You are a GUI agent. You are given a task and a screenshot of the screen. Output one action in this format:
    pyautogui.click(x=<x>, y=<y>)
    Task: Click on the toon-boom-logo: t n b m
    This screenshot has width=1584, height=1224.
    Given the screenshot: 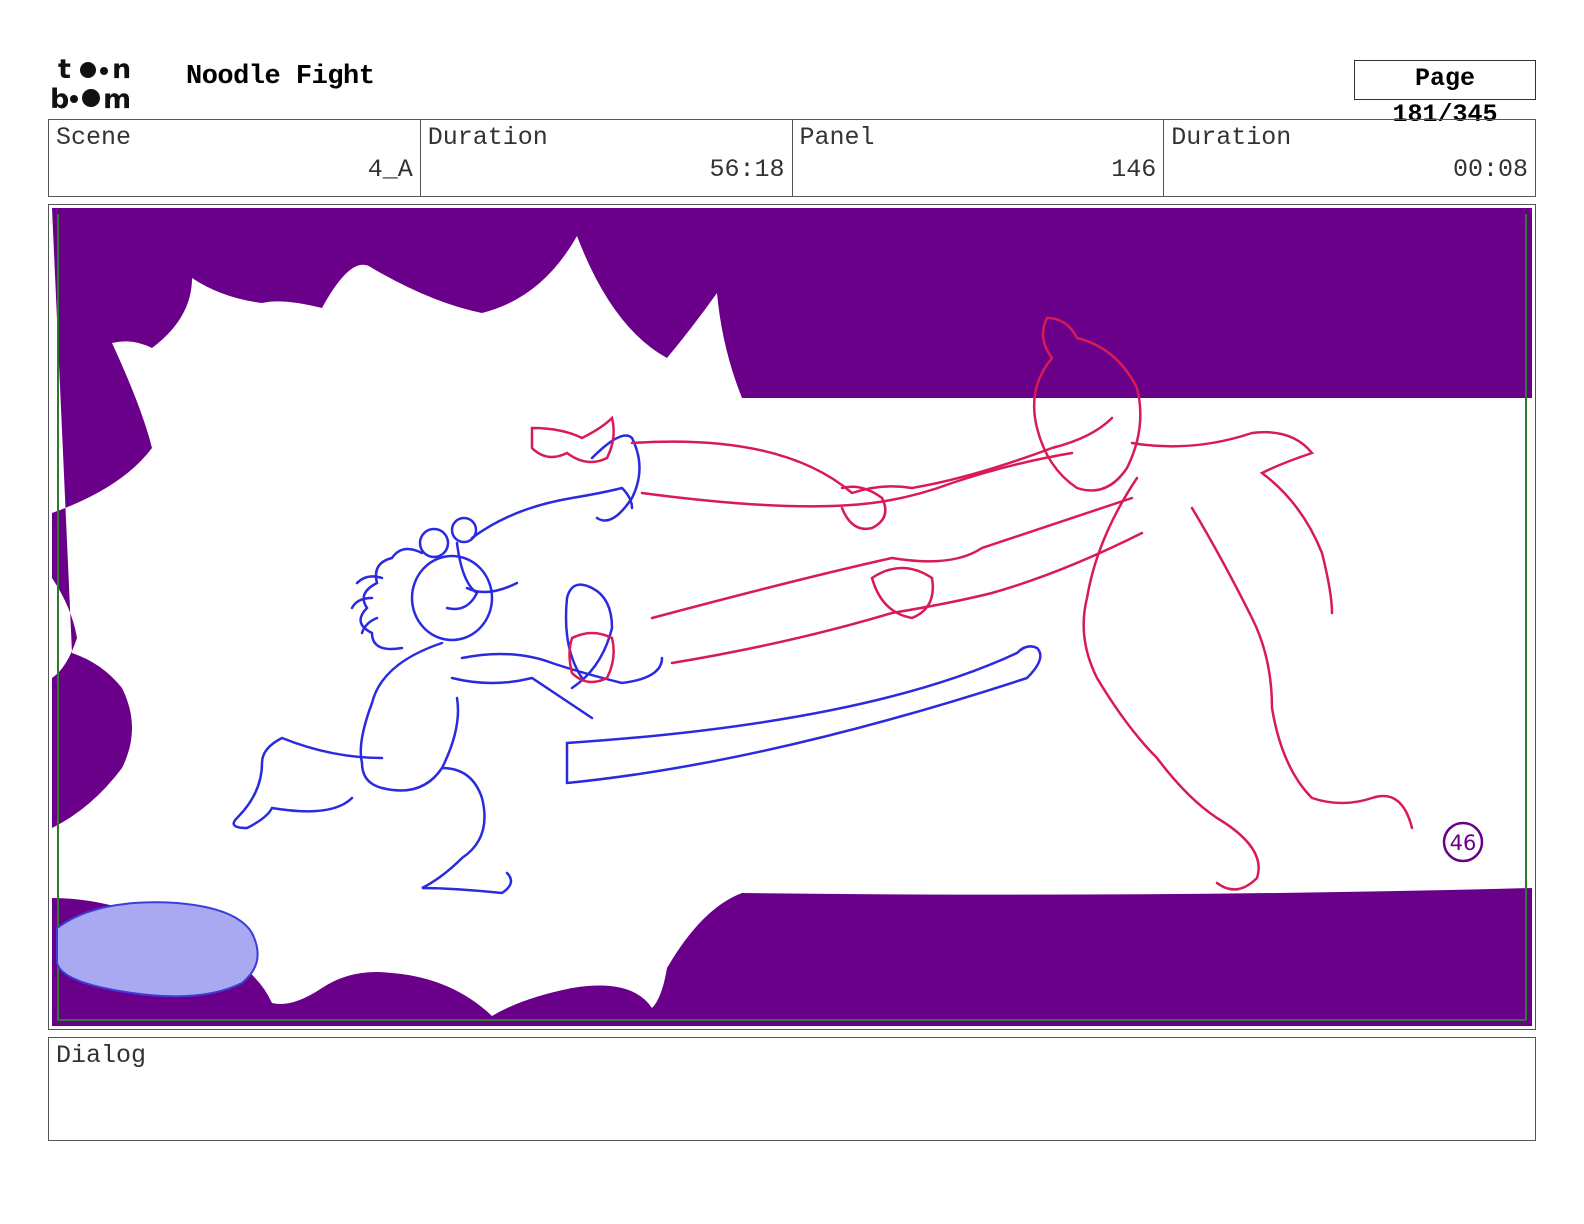 What is the action you would take?
    pyautogui.click(x=90, y=83)
    